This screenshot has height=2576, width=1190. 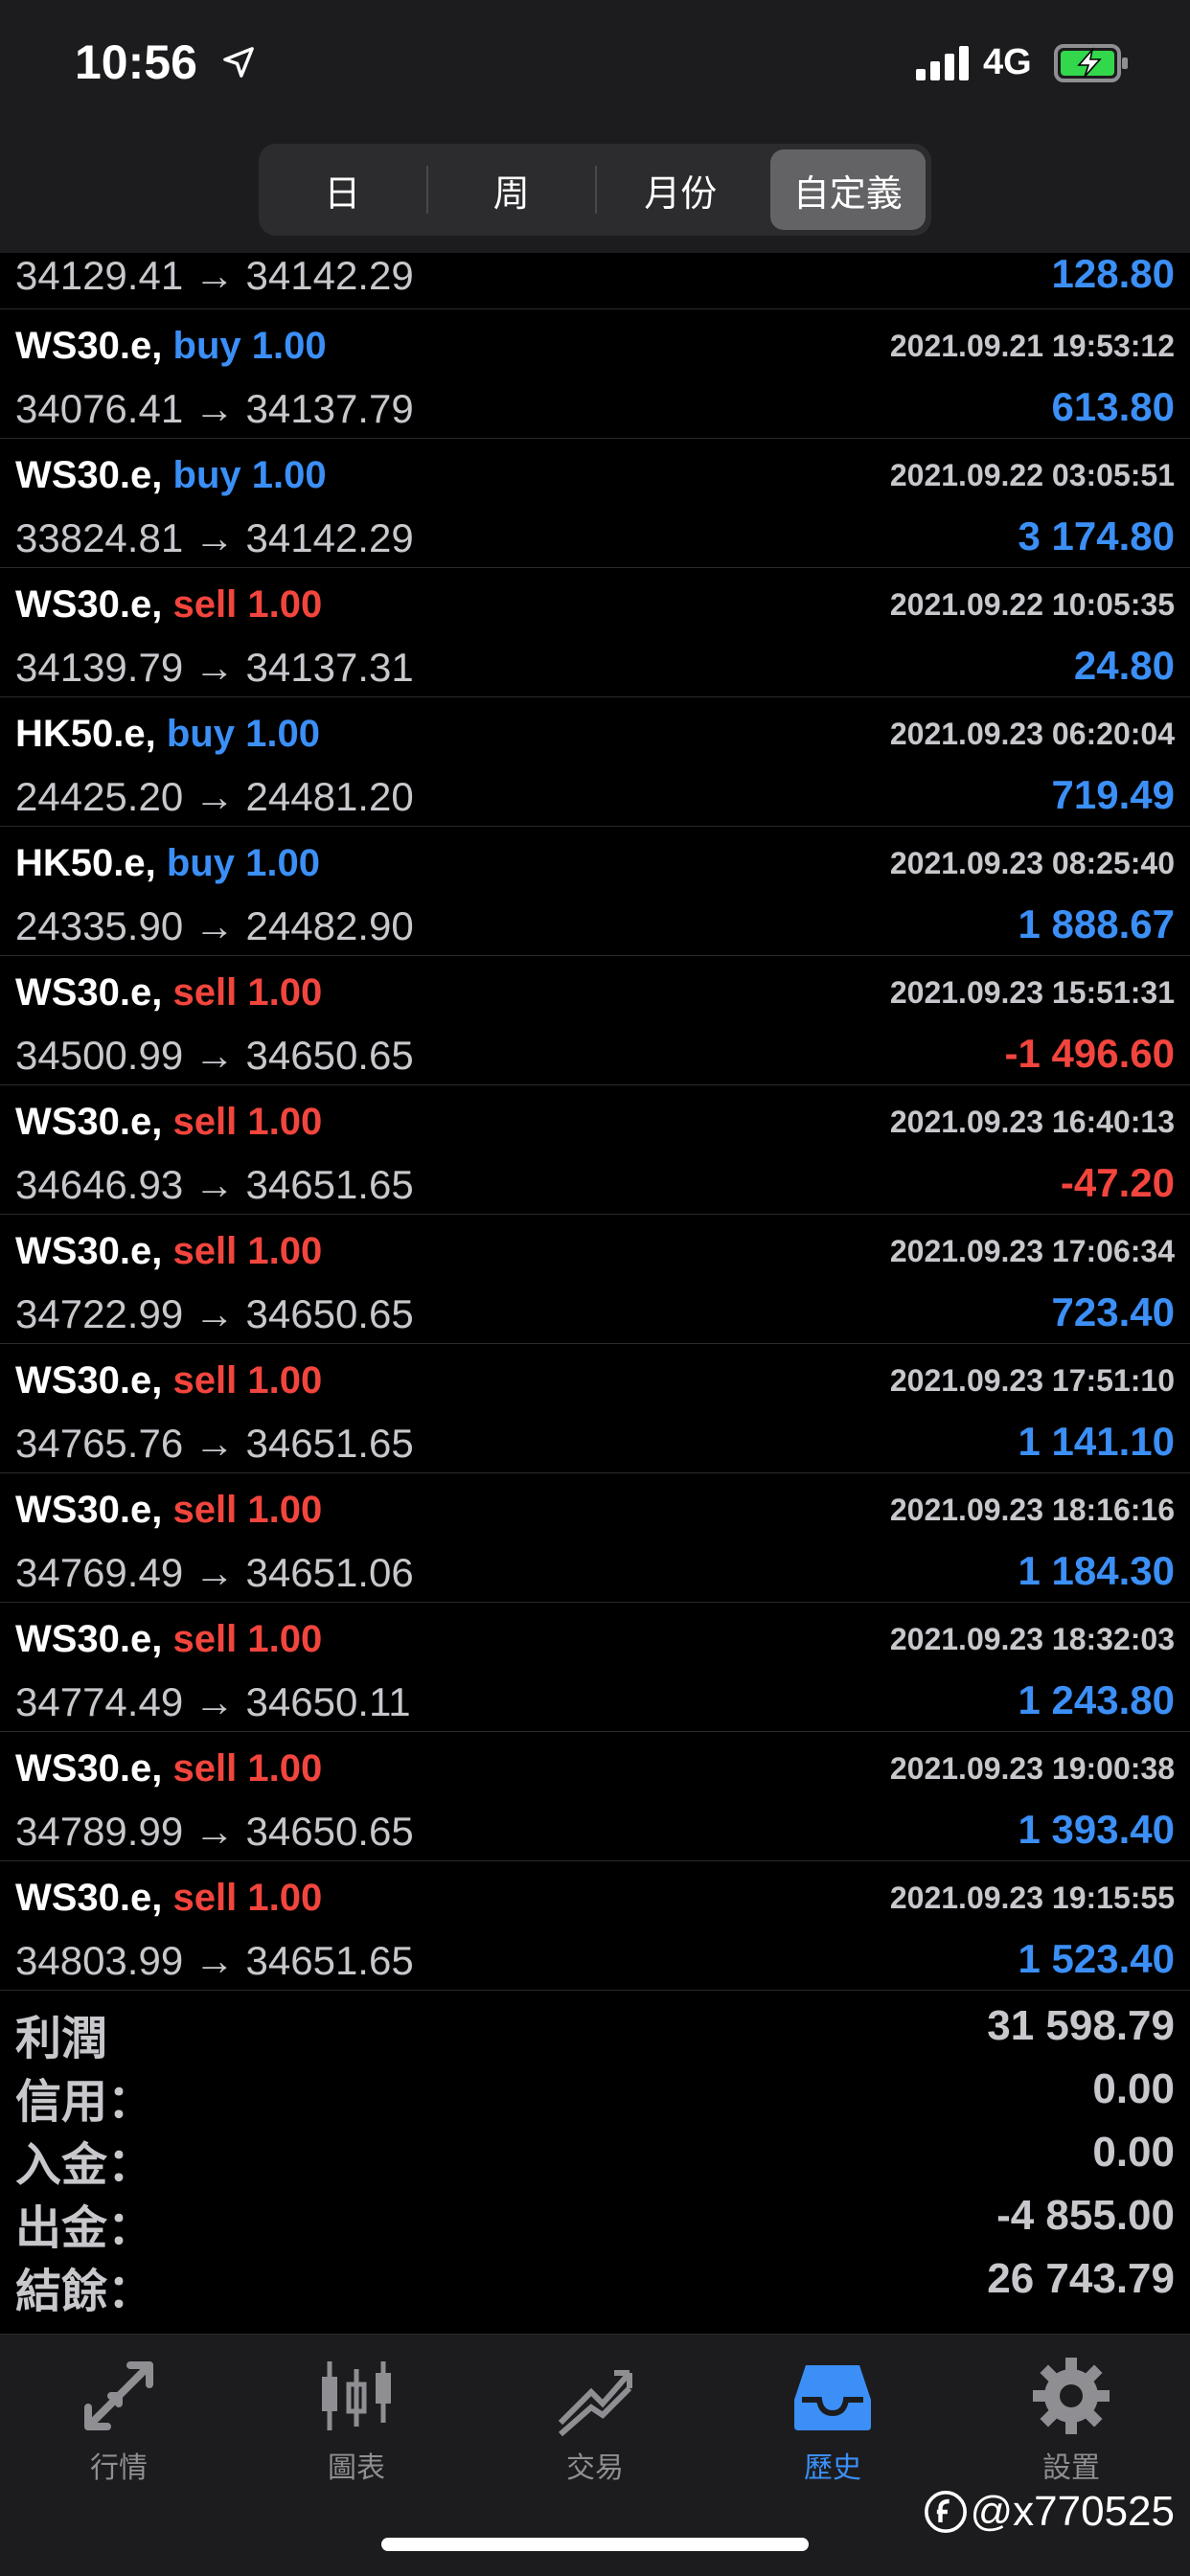 I want to click on tab-chart: 圖表, so click(x=357, y=2421).